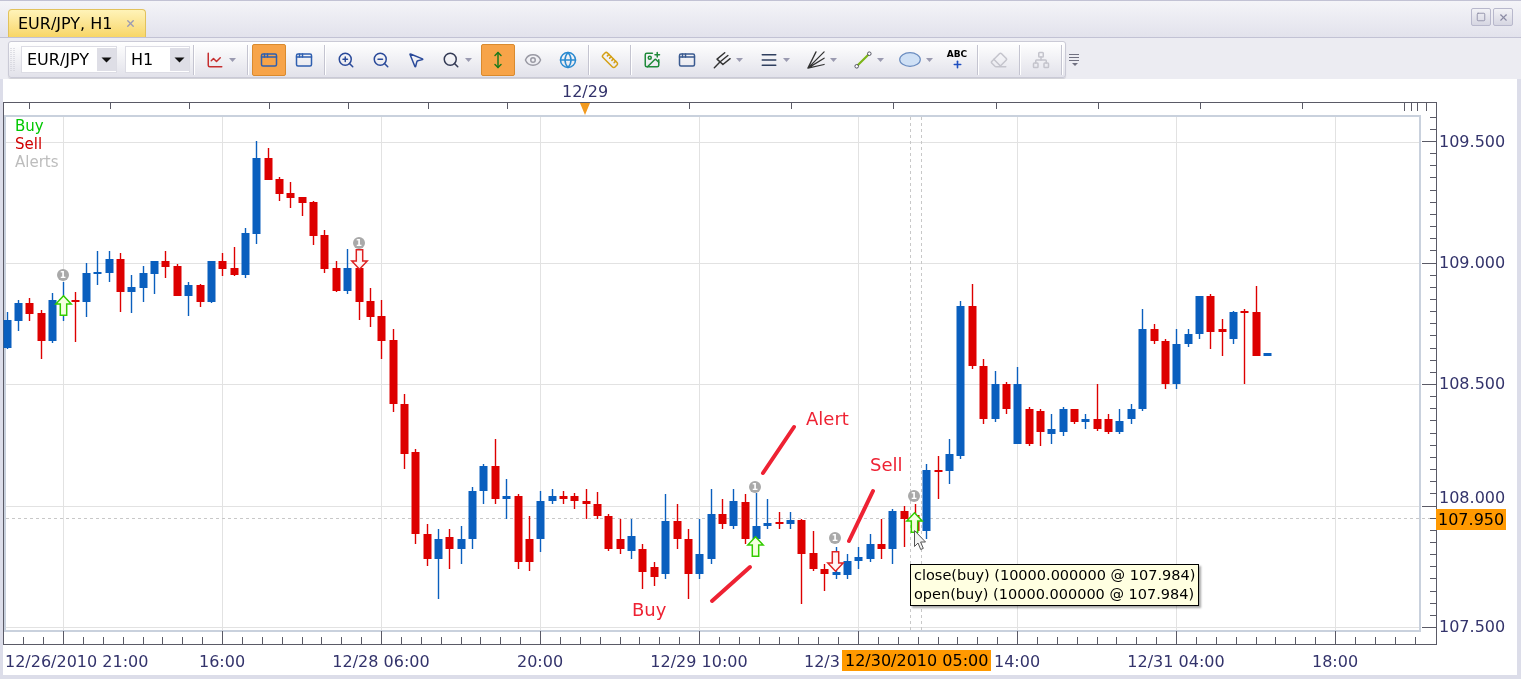 The width and height of the screenshot is (1521, 679). I want to click on time-label: 12/26/2010 21:00, so click(77, 661).